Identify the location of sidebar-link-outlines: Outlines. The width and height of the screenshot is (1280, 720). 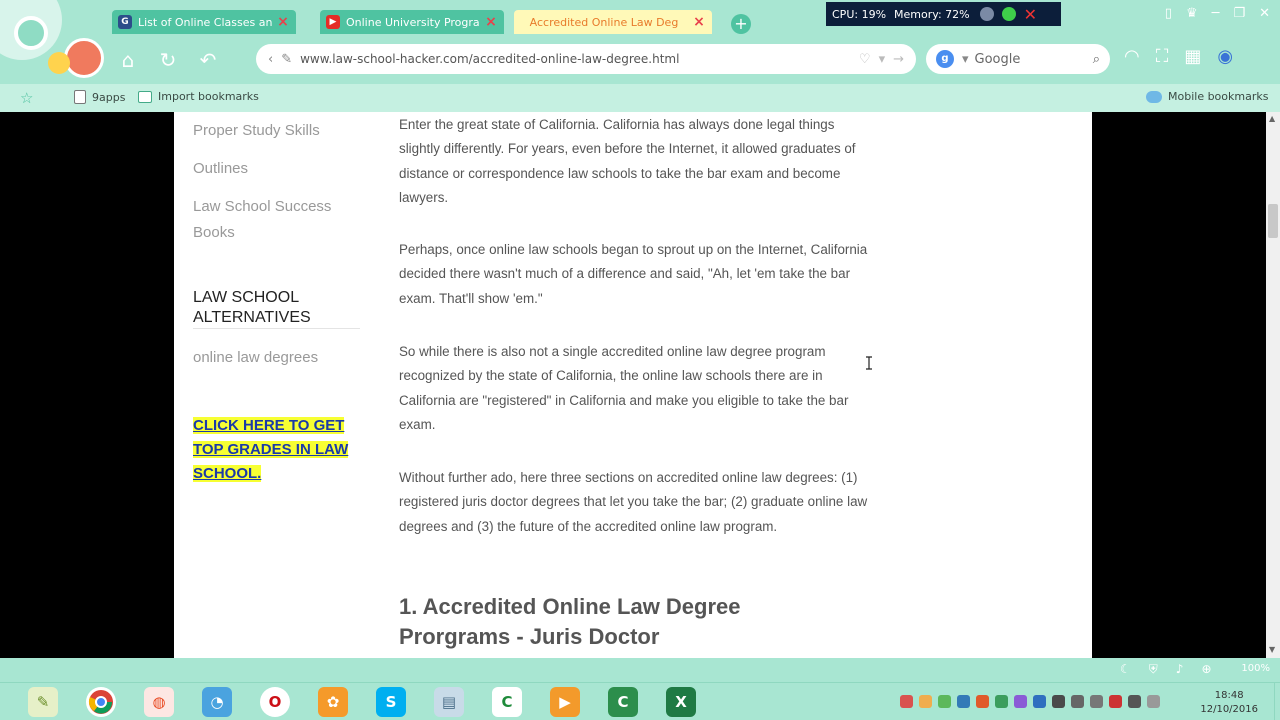
(220, 169).